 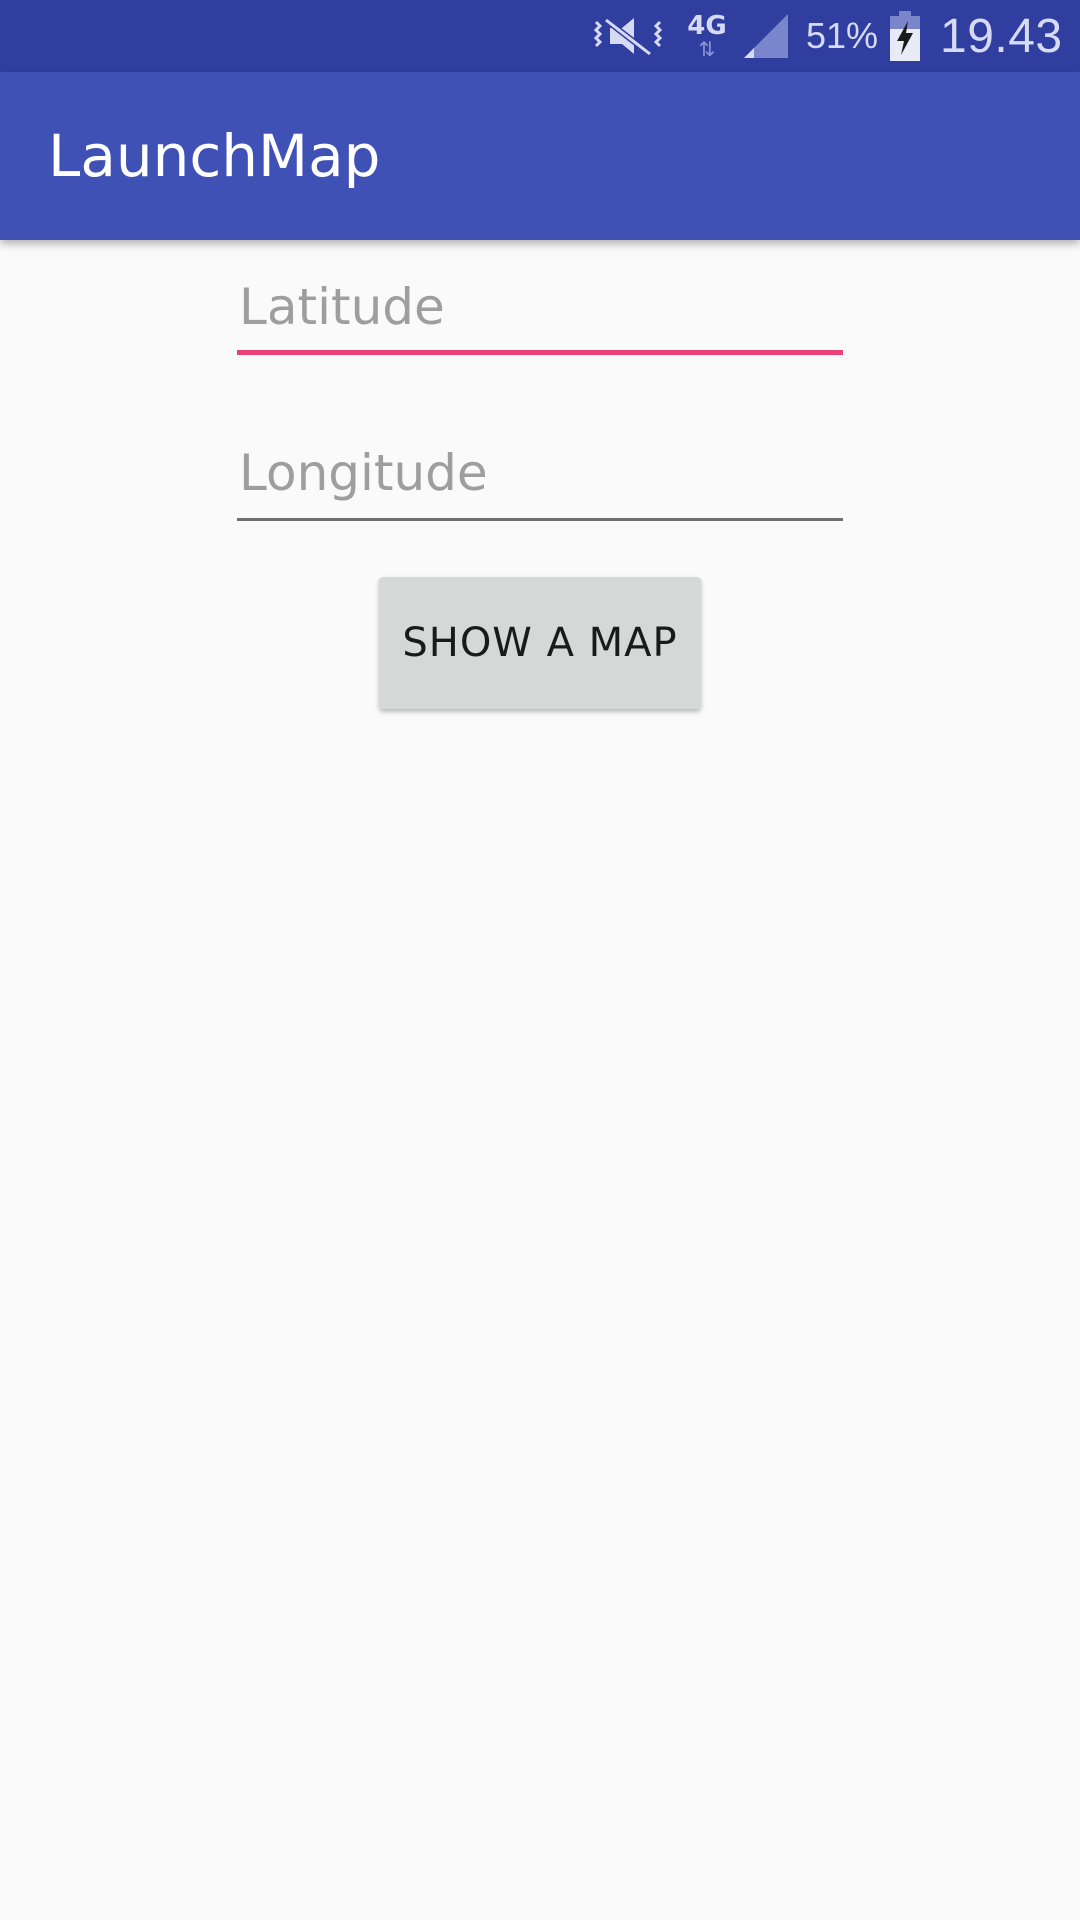 What do you see at coordinates (905, 36) in the screenshot?
I see `battery-charging-icon` at bounding box center [905, 36].